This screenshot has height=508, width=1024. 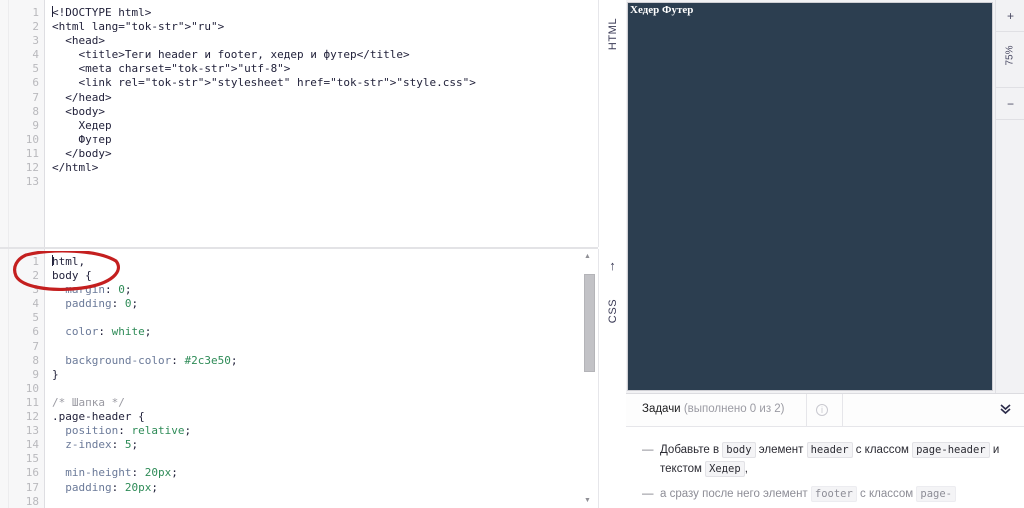 I want to click on code-line: Футер, so click(x=325, y=140).